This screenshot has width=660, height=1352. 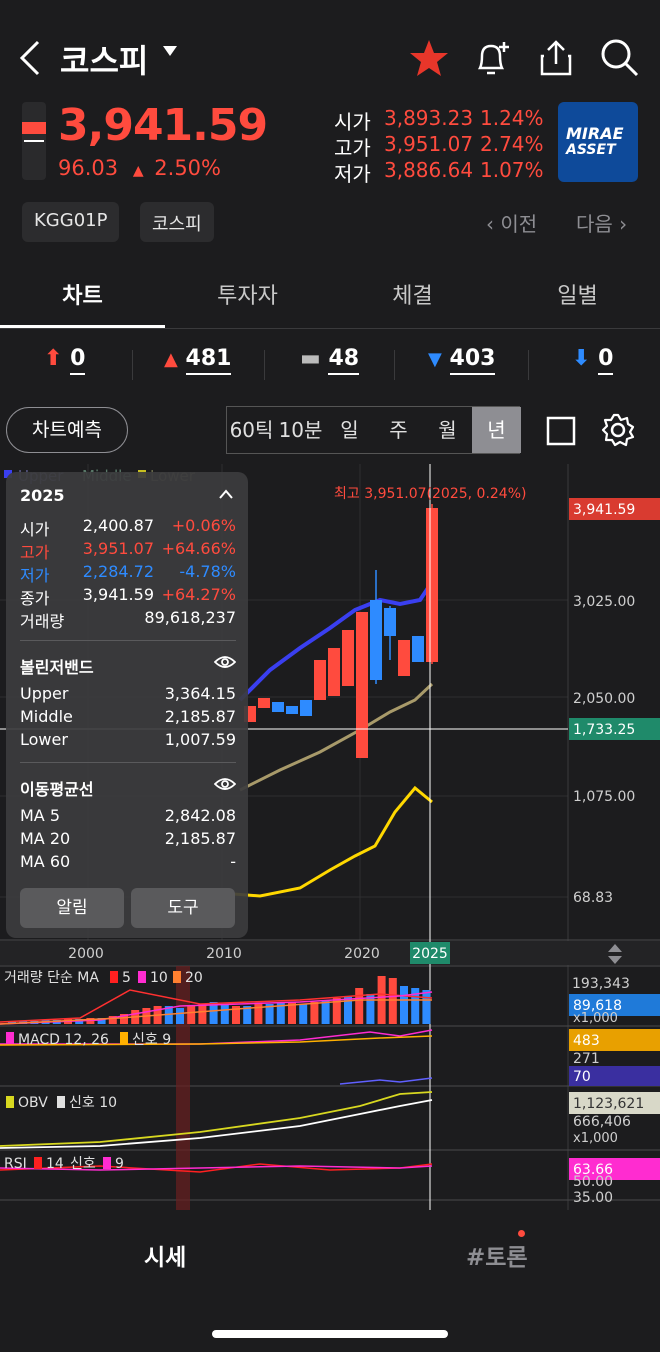 What do you see at coordinates (511, 222) in the screenshot?
I see `prev-button: ‹ 이전` at bounding box center [511, 222].